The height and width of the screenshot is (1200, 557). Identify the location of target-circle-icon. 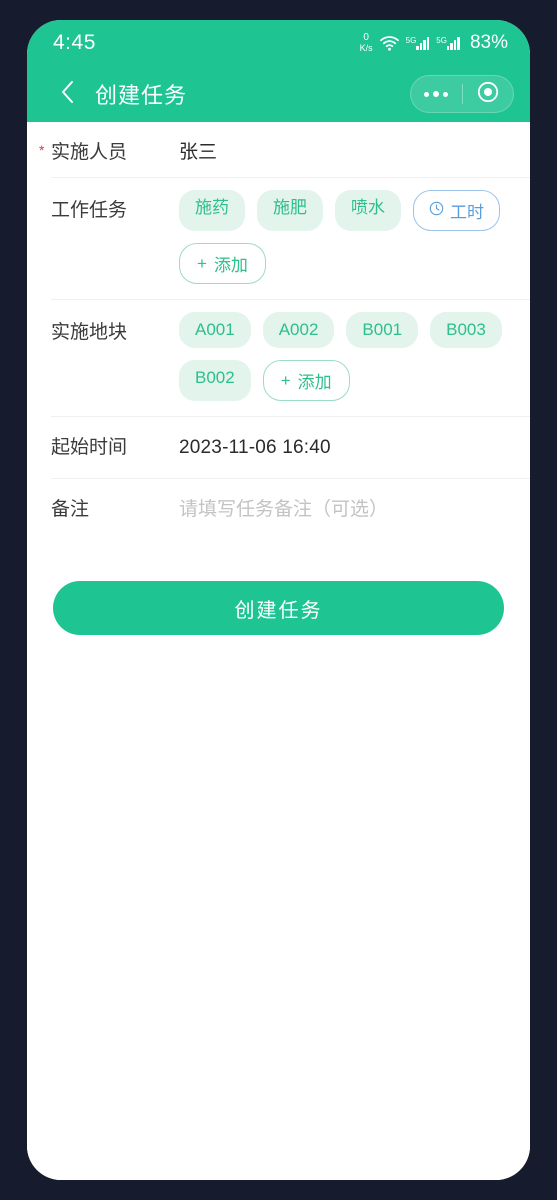
(488, 94).